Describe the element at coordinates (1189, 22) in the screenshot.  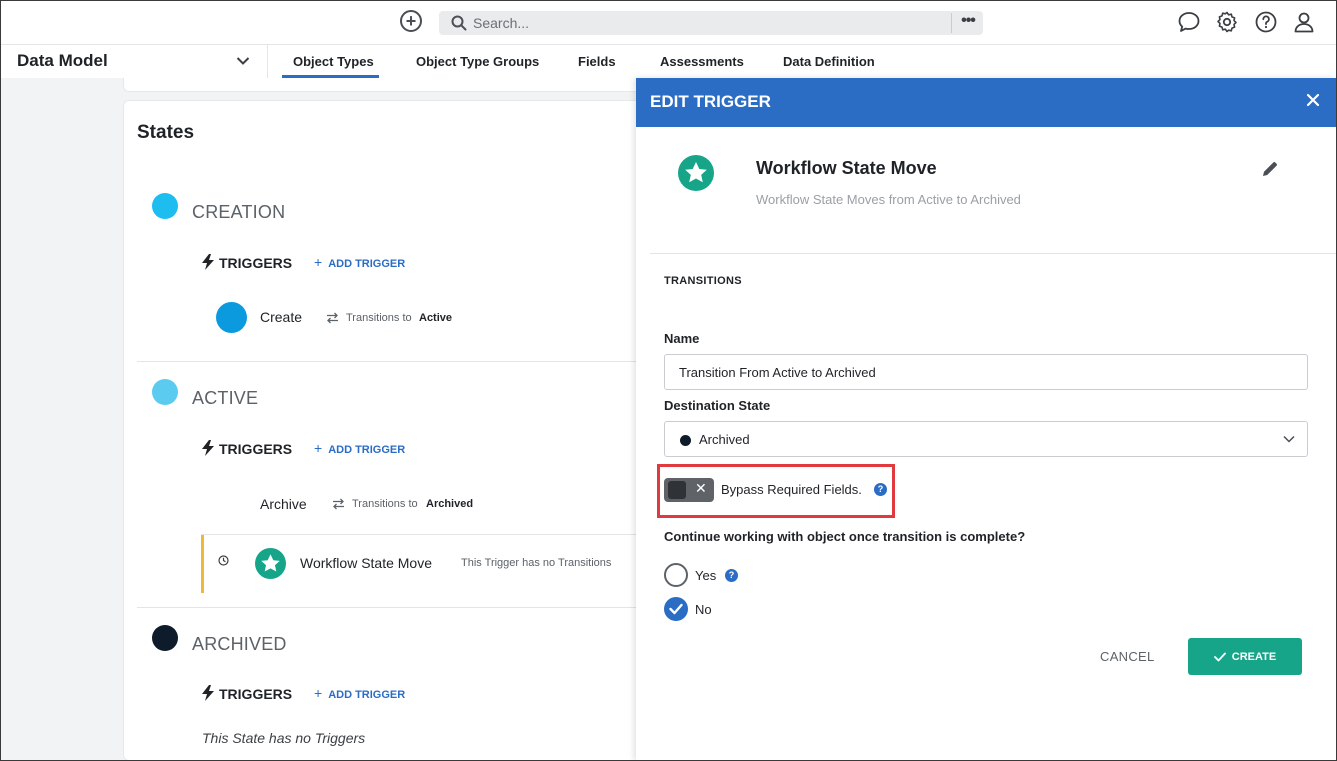
I see `chat-icon` at that location.